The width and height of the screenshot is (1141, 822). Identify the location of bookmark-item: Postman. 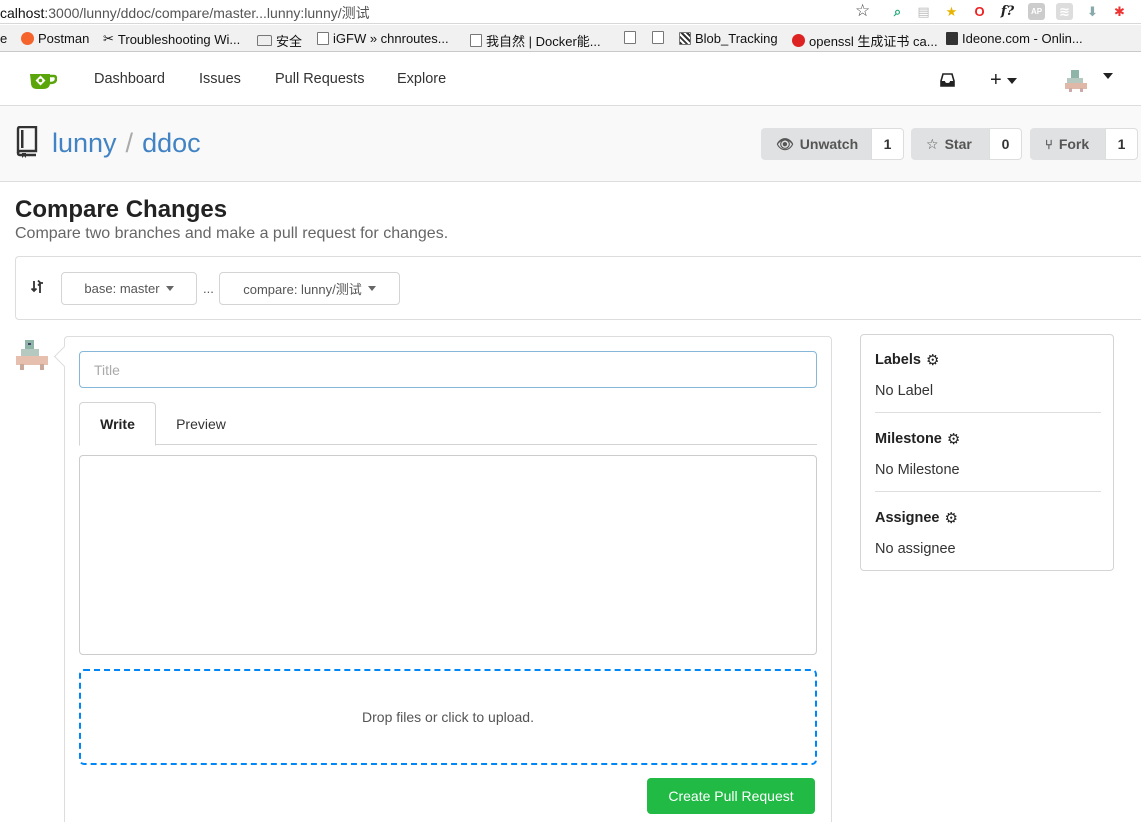
(55, 38).